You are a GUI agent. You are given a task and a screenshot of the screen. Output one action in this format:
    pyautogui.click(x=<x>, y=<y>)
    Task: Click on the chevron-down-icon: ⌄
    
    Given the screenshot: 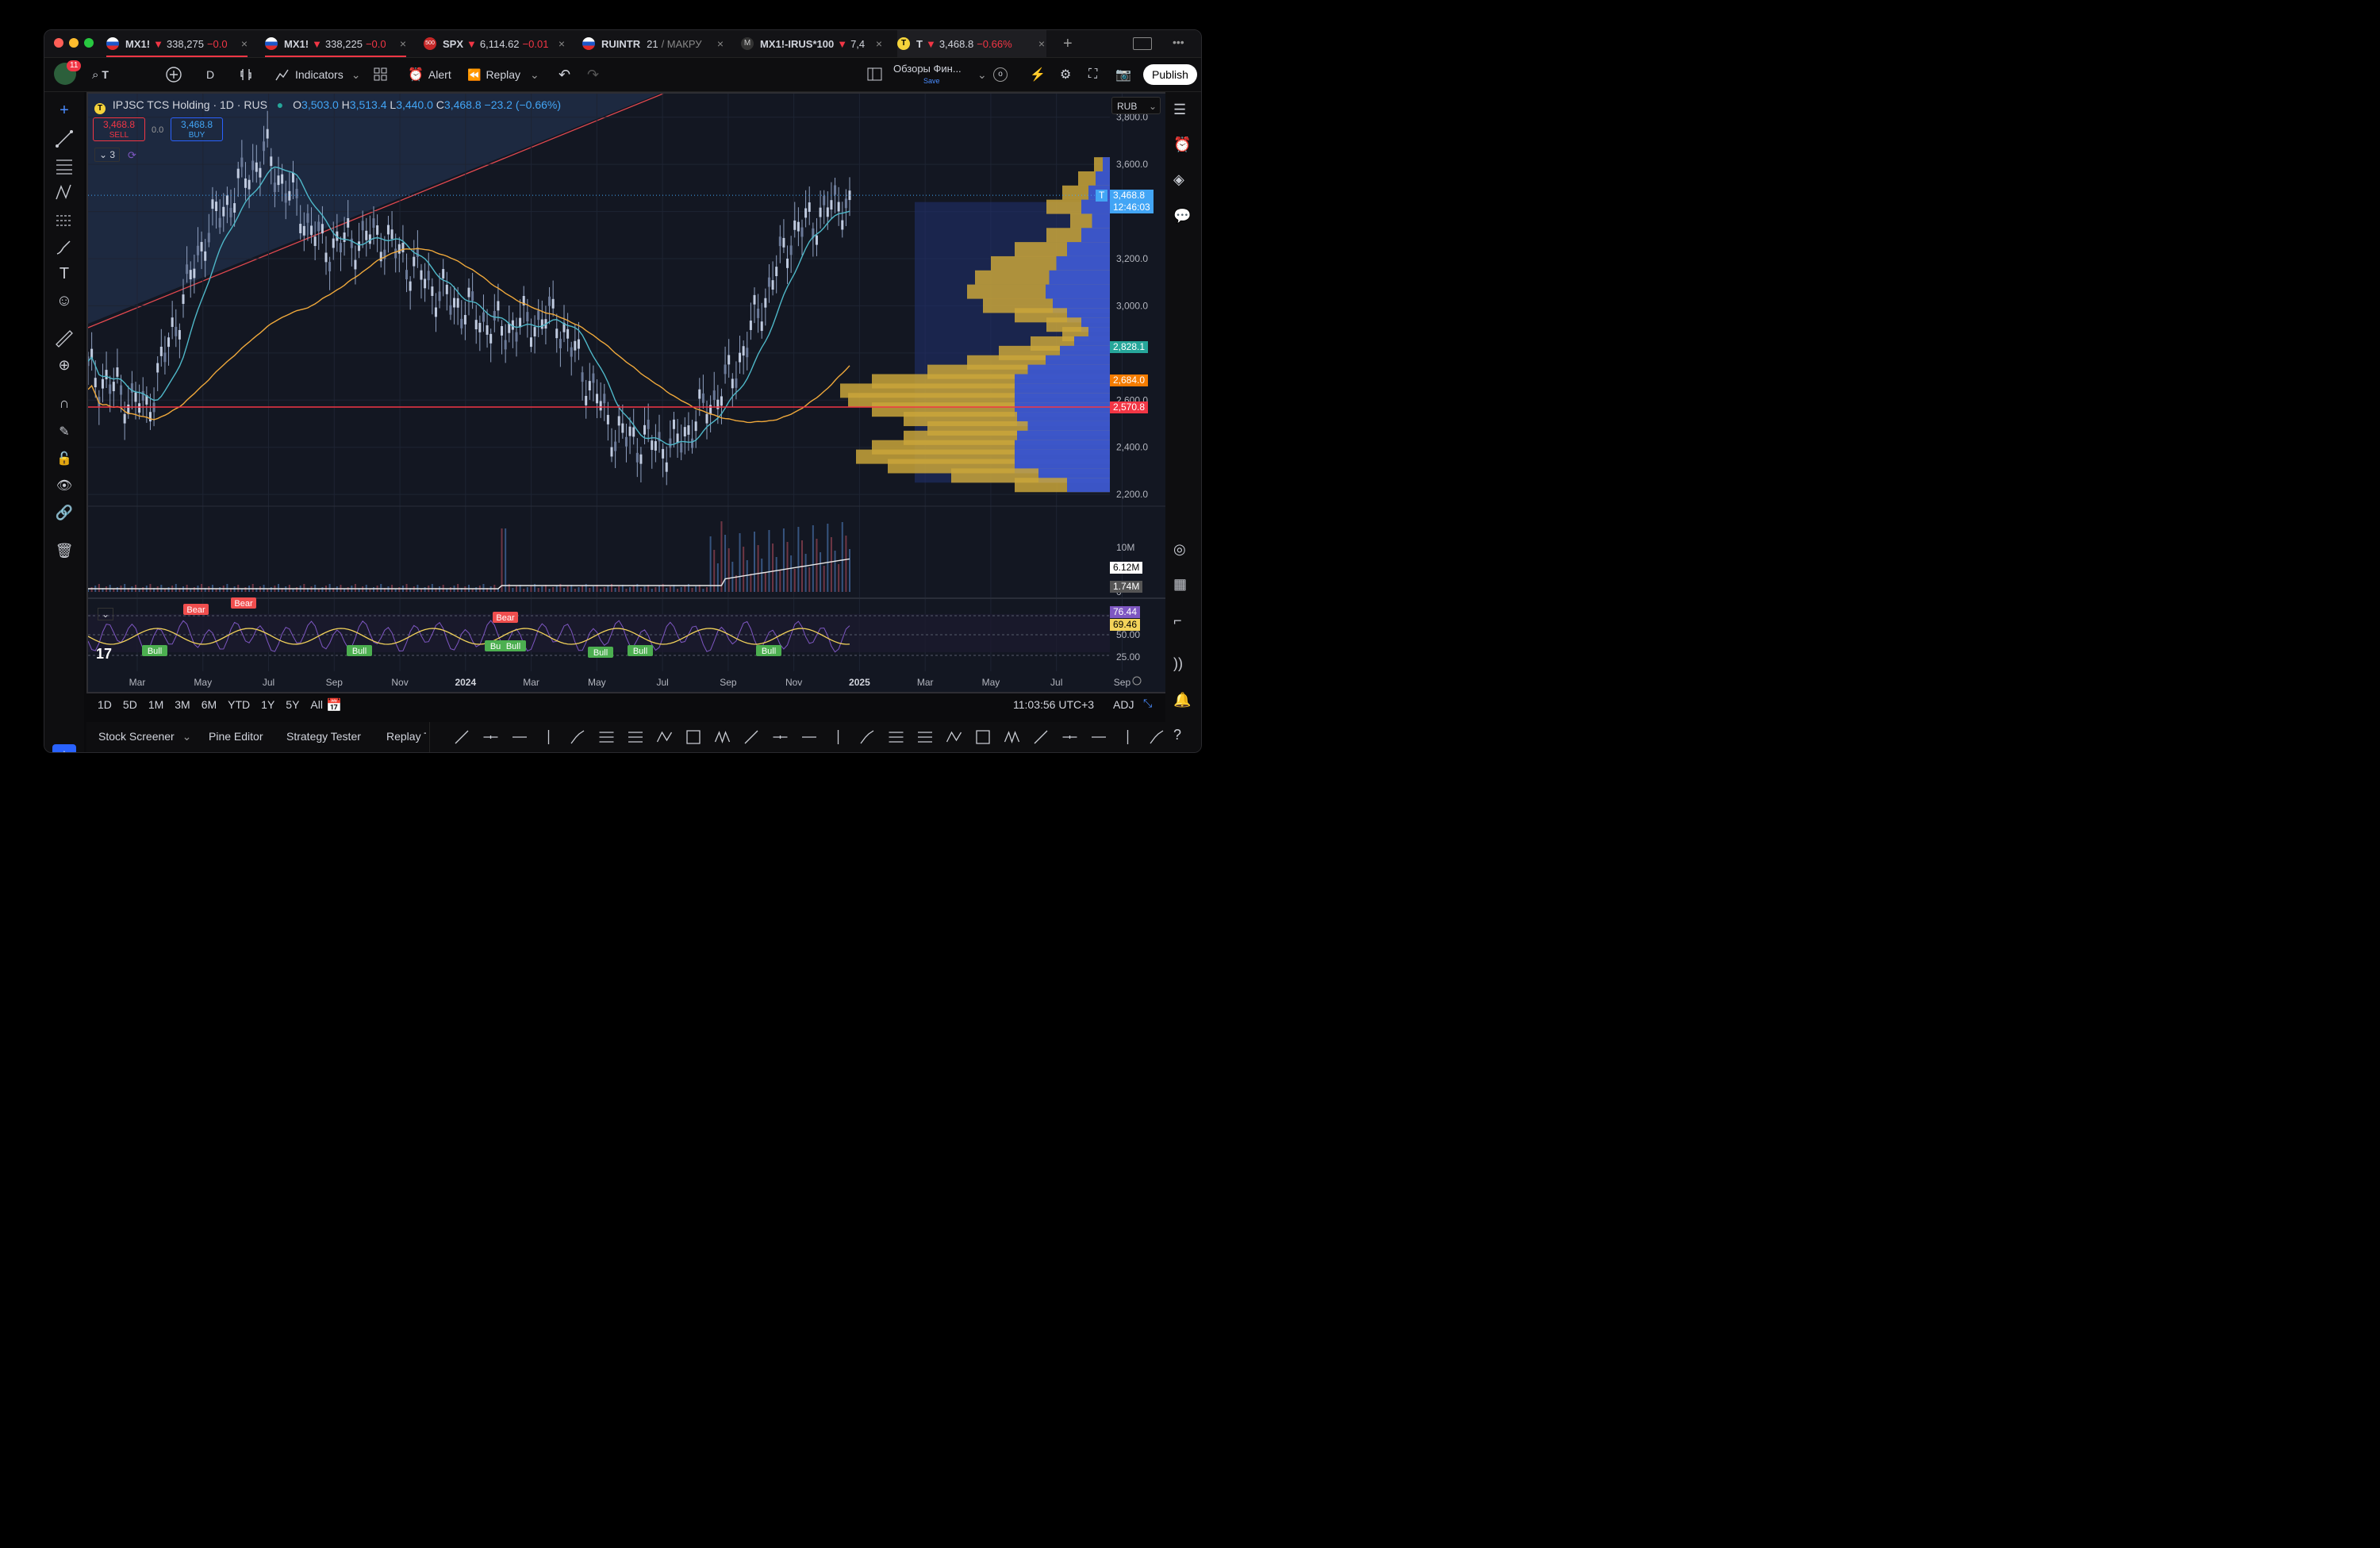 What is the action you would take?
    pyautogui.click(x=982, y=75)
    